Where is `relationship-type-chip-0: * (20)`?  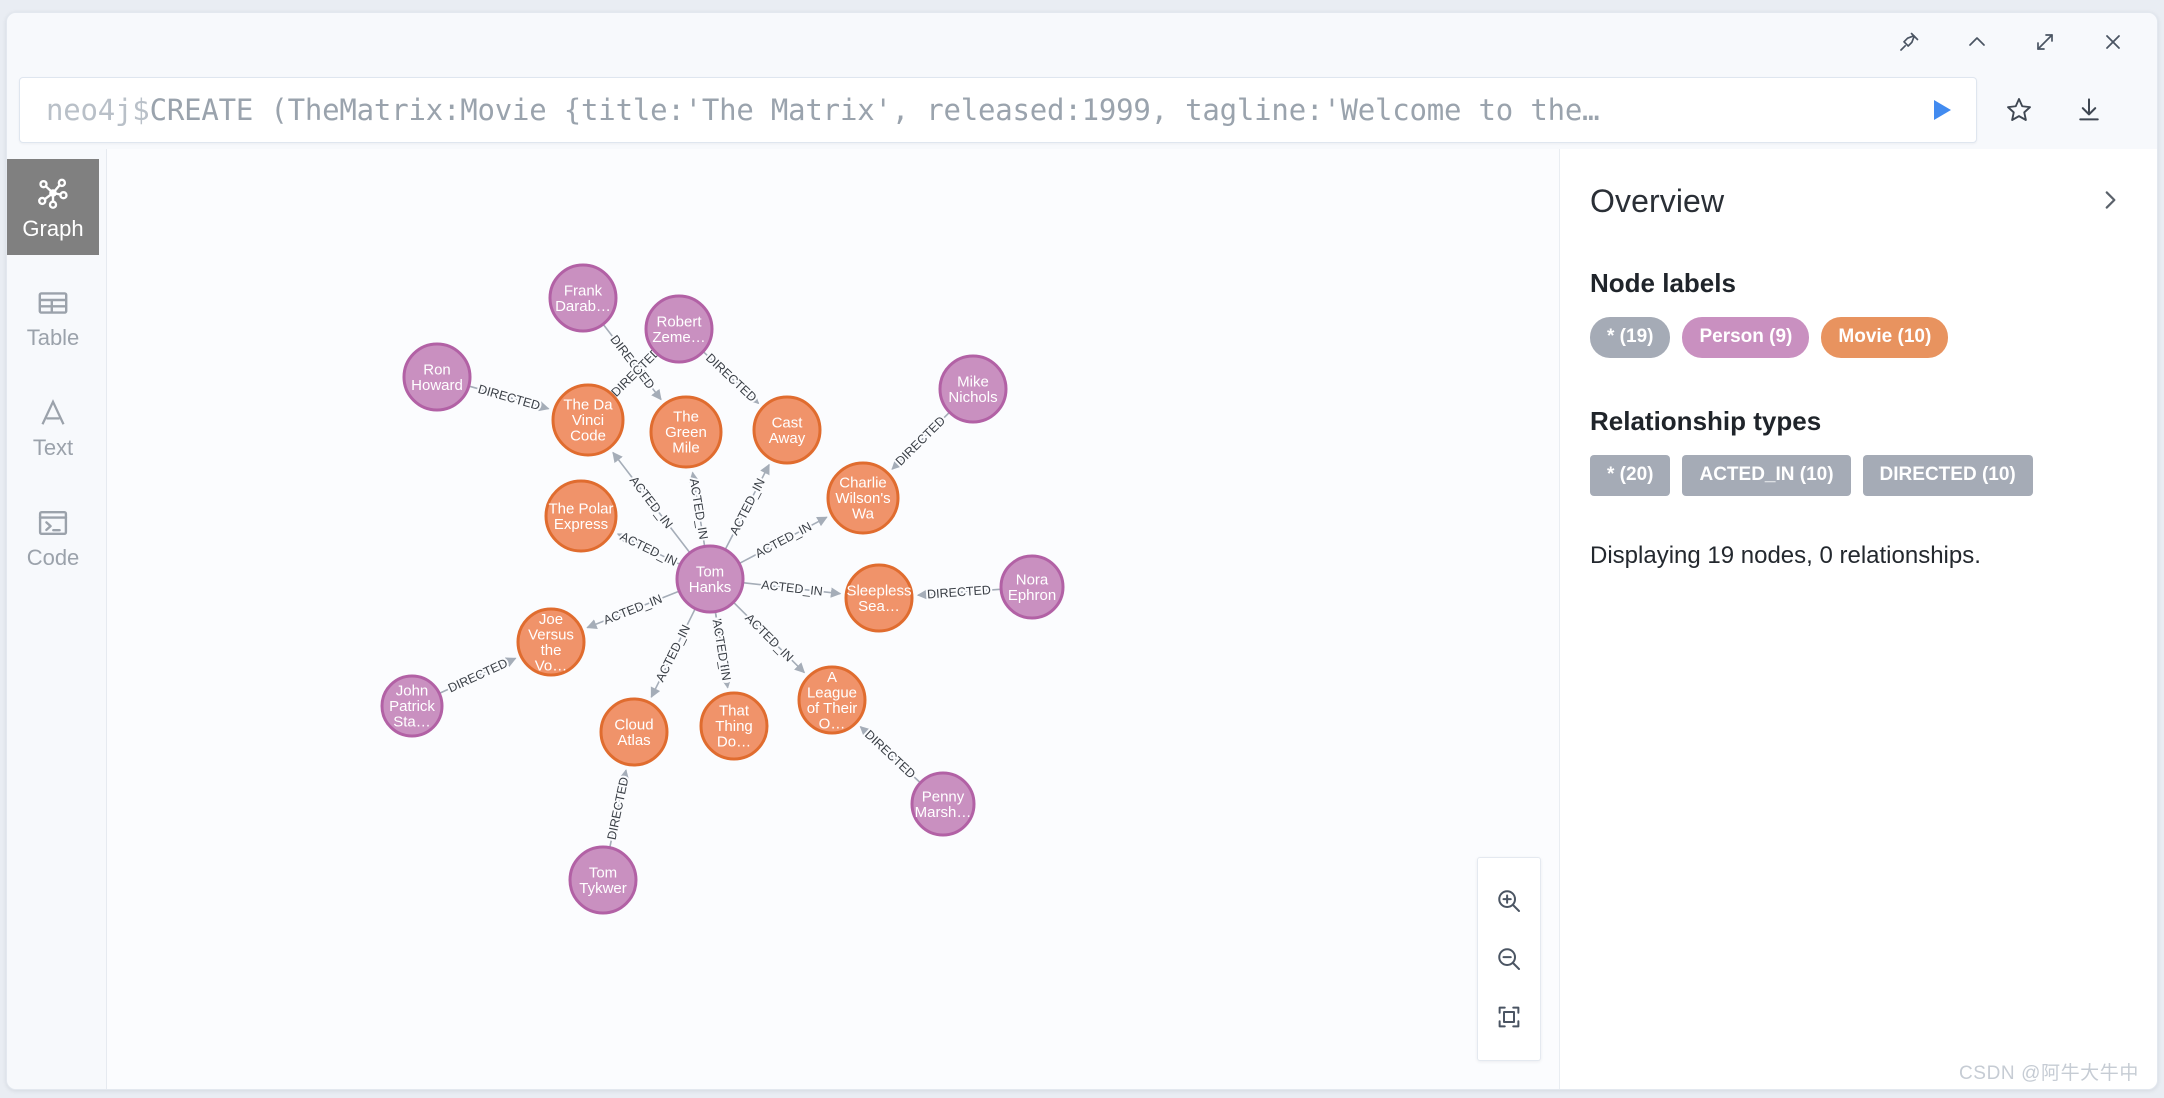
relationship-type-chip-0: * (20) is located at coordinates (1630, 475).